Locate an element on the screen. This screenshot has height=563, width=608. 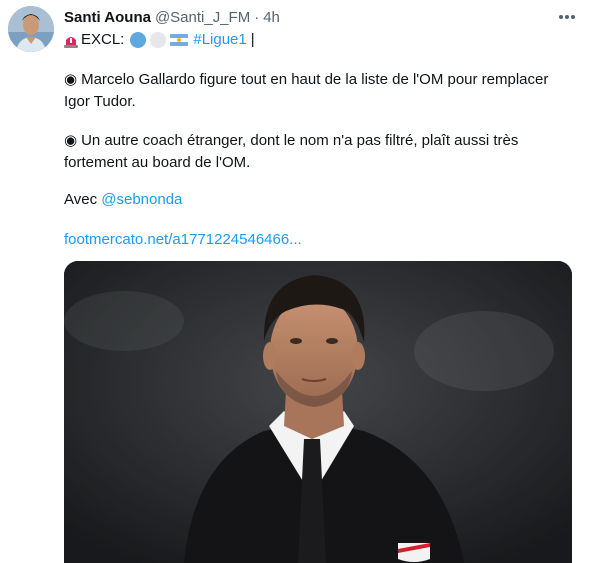
mention-link: @sebnonda is located at coordinates (141, 199).